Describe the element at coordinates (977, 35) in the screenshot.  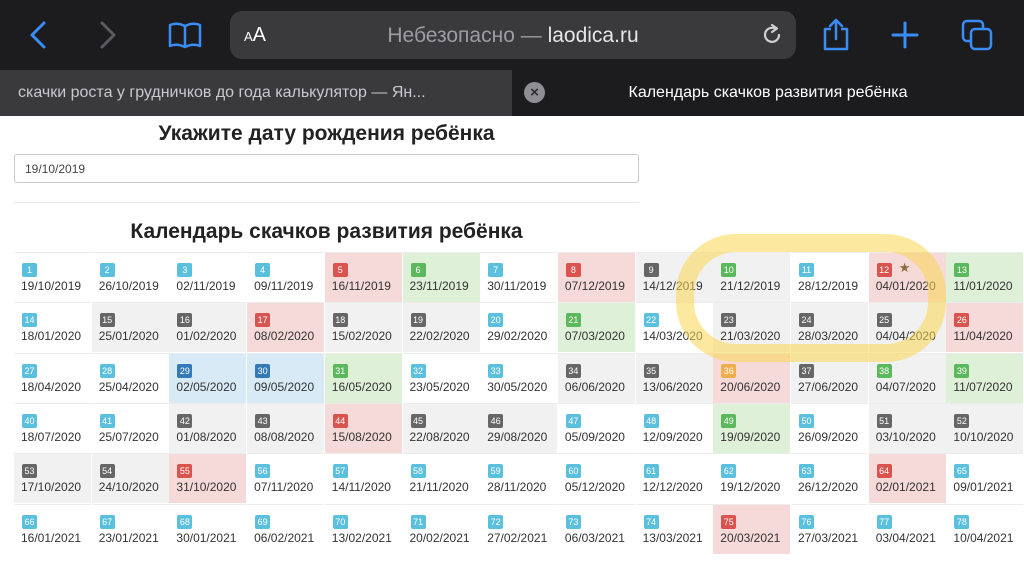
I see `tabs-icon` at that location.